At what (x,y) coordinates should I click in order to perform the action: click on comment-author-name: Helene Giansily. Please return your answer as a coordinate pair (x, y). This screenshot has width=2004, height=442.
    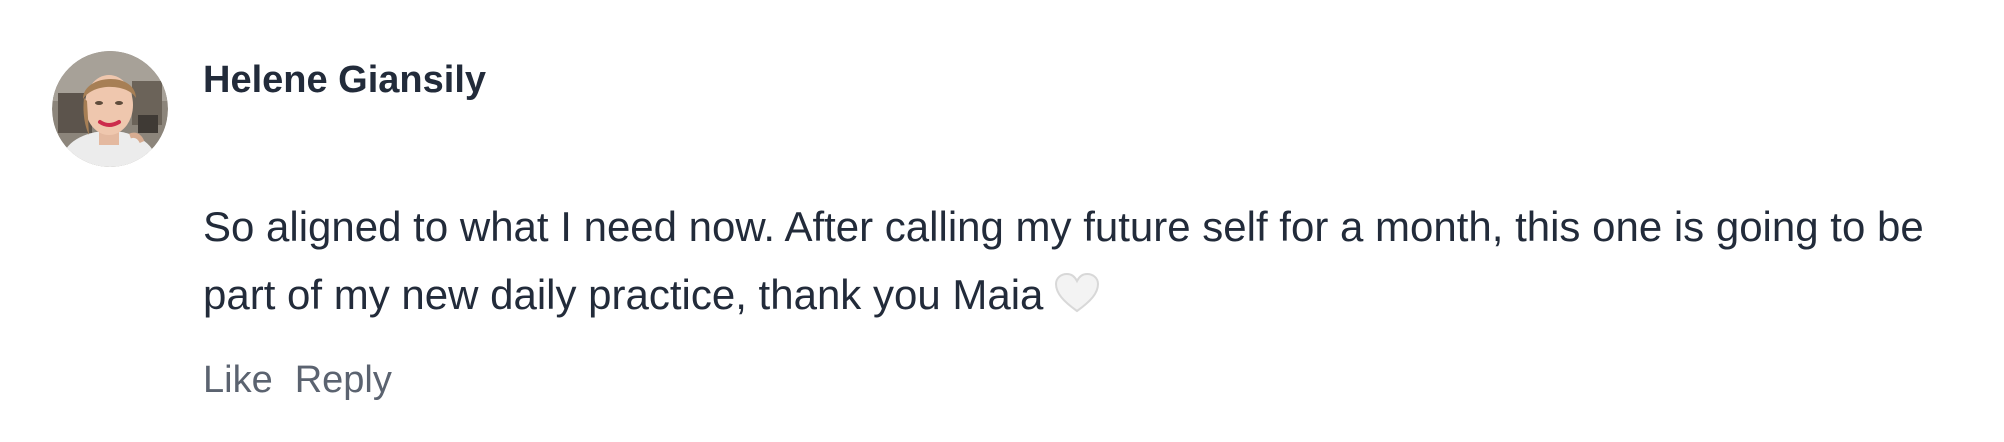
    Looking at the image, I should click on (344, 80).